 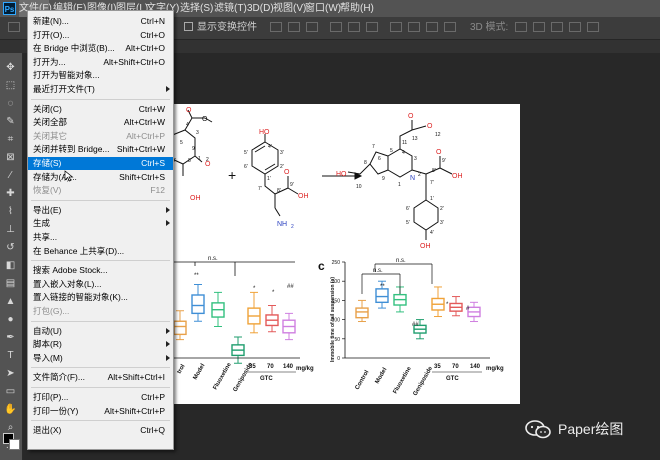 I want to click on menu-item-label: 导入(M), so click(x=48, y=357).